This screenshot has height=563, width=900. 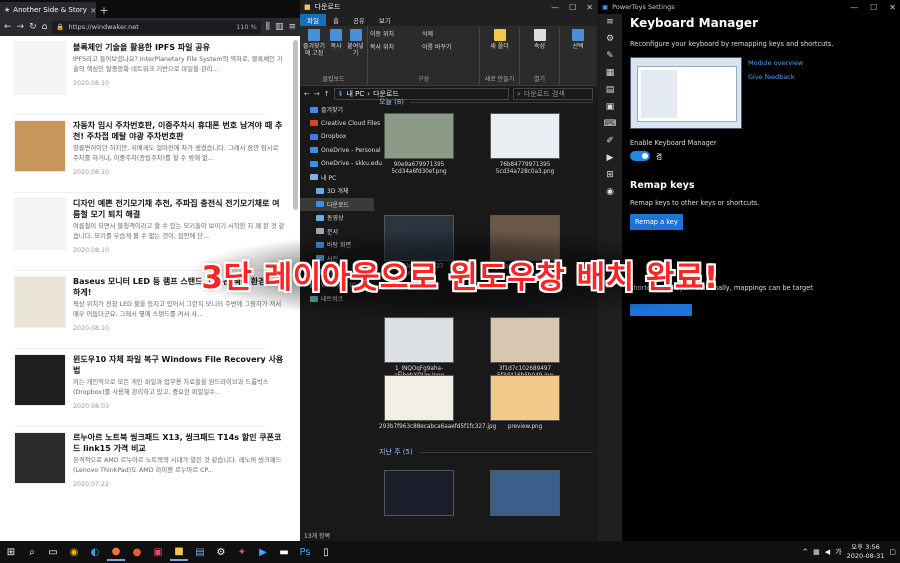 I want to click on breadcrumb-pc: 내 PC, so click(x=356, y=94).